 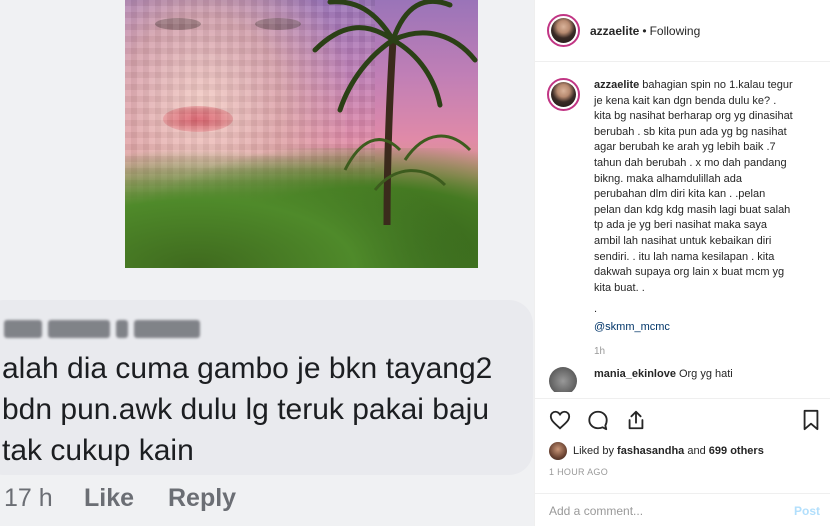 I want to click on caption-time: 1h, so click(x=694, y=352).